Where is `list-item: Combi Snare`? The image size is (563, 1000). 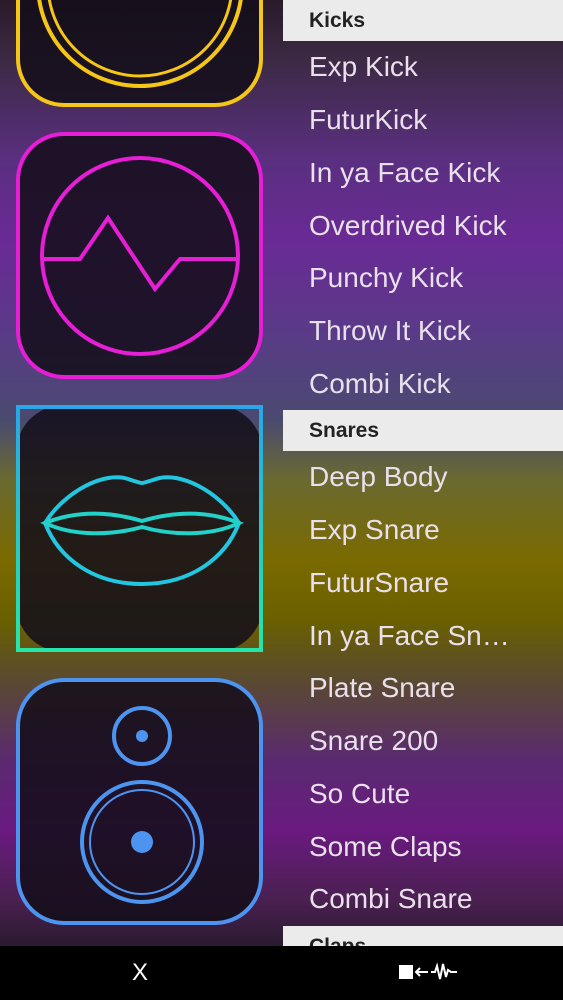
list-item: Combi Snare is located at coordinates (433, 899).